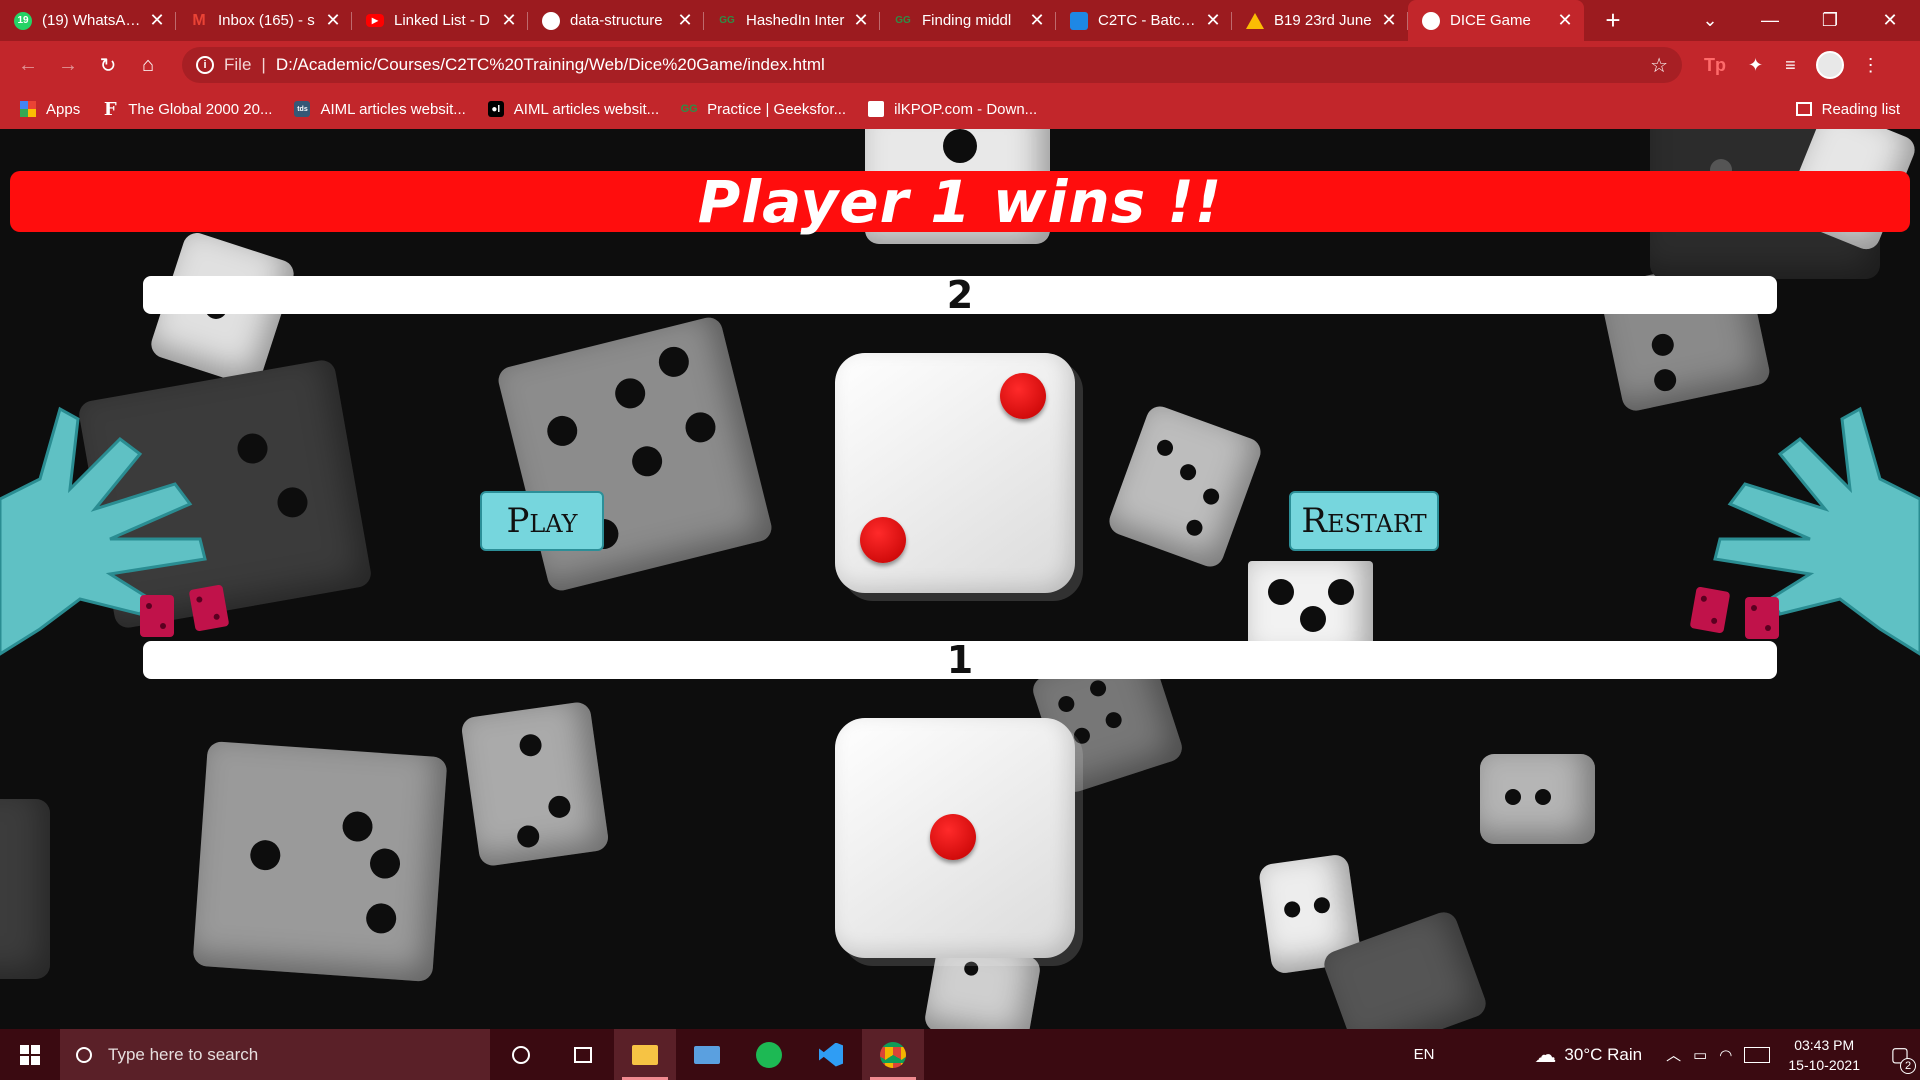 This screenshot has height=1080, width=1920. What do you see at coordinates (792, 20) in the screenshot?
I see `tab-hashedin: GG HashedIn Inter ✕` at bounding box center [792, 20].